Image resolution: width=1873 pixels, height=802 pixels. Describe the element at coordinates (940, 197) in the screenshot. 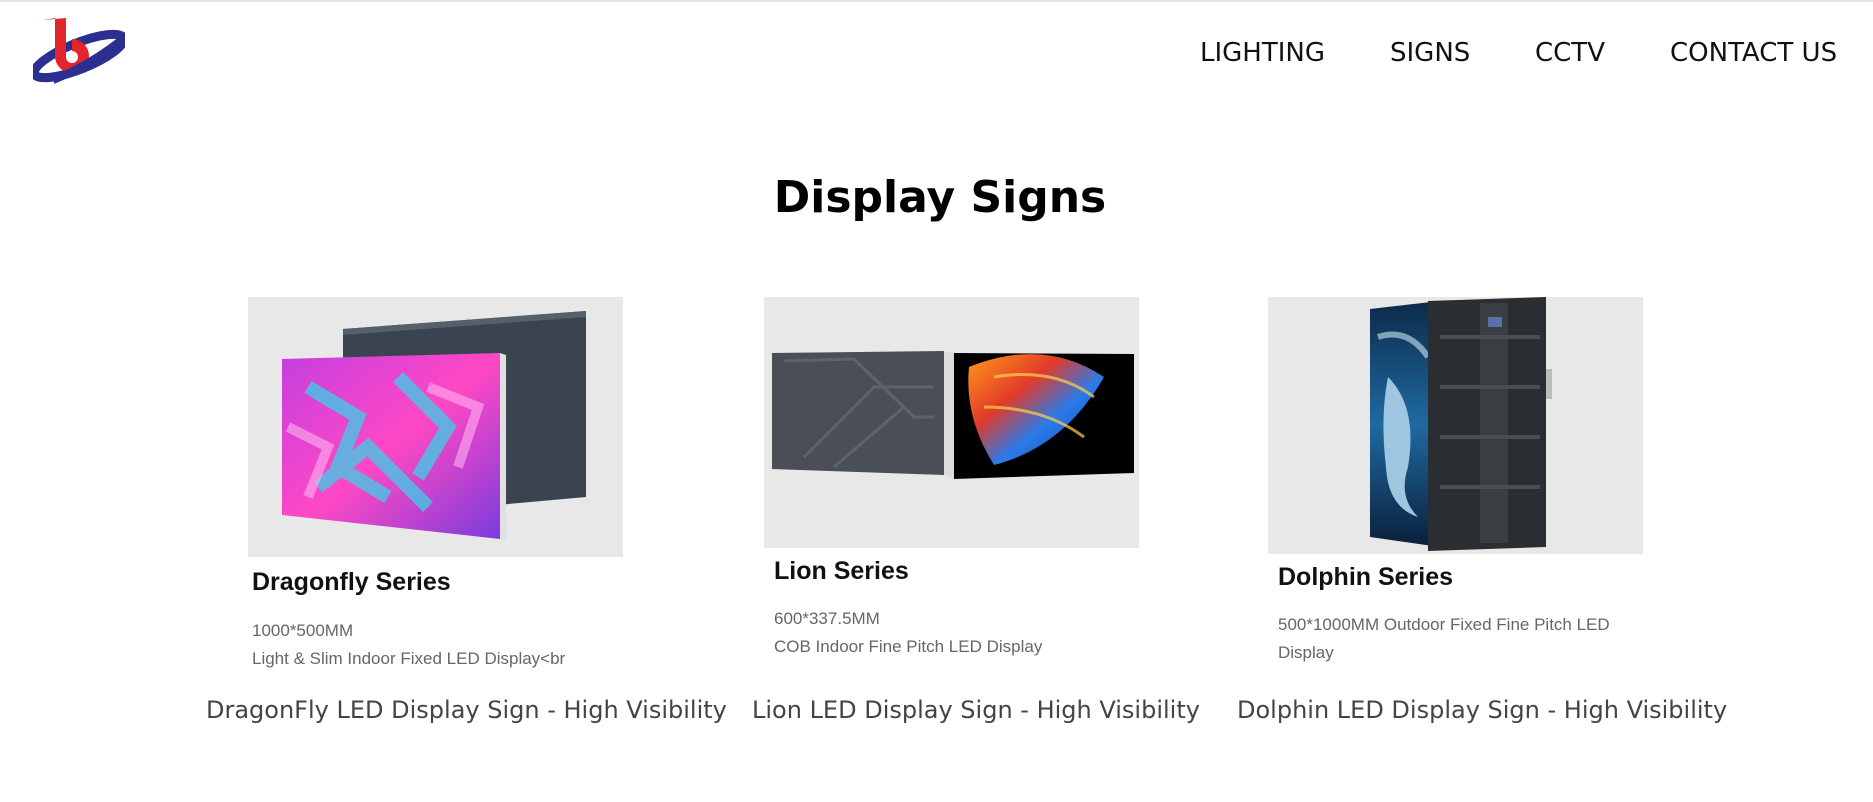

I see `page-title: Display Signs` at that location.